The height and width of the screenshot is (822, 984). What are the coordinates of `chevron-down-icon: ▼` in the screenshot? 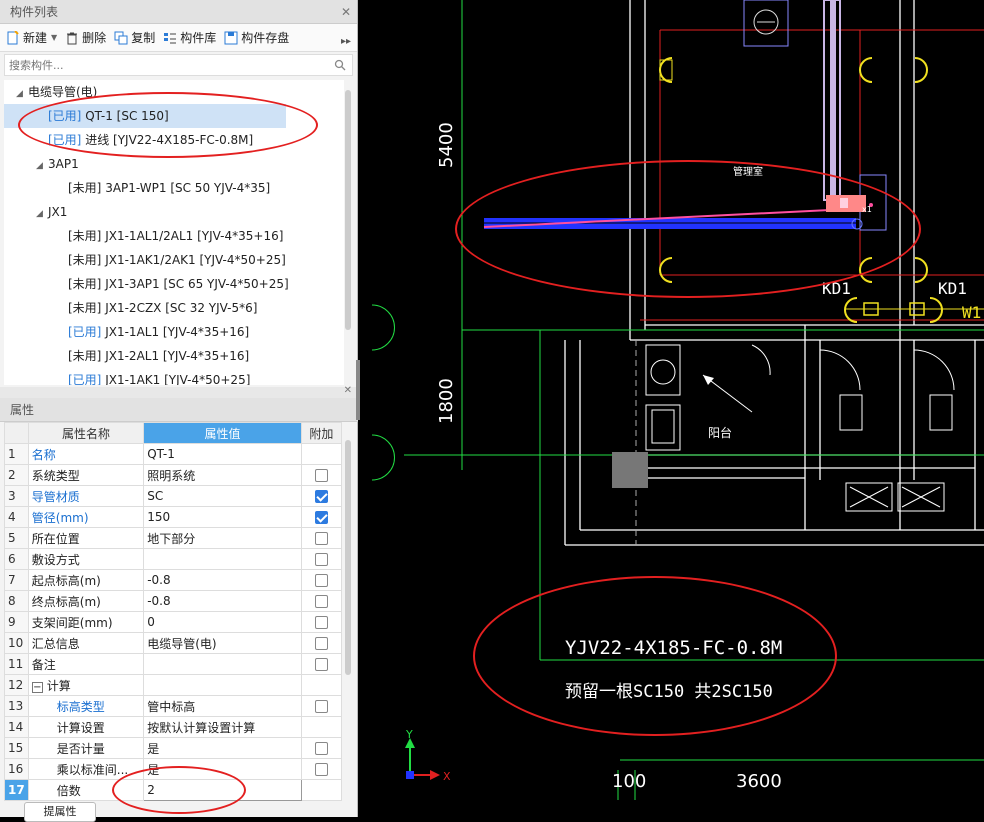 It's located at (54, 37).